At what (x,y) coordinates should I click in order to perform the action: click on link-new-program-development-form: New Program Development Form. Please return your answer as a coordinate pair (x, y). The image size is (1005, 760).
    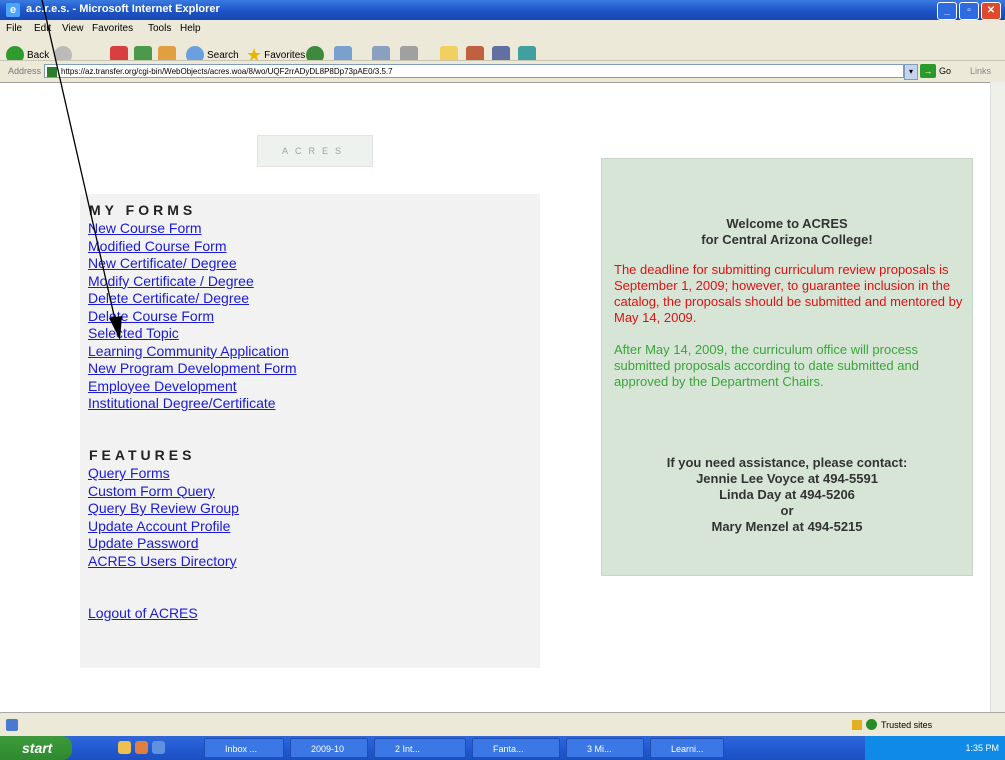
    Looking at the image, I should click on (192, 369).